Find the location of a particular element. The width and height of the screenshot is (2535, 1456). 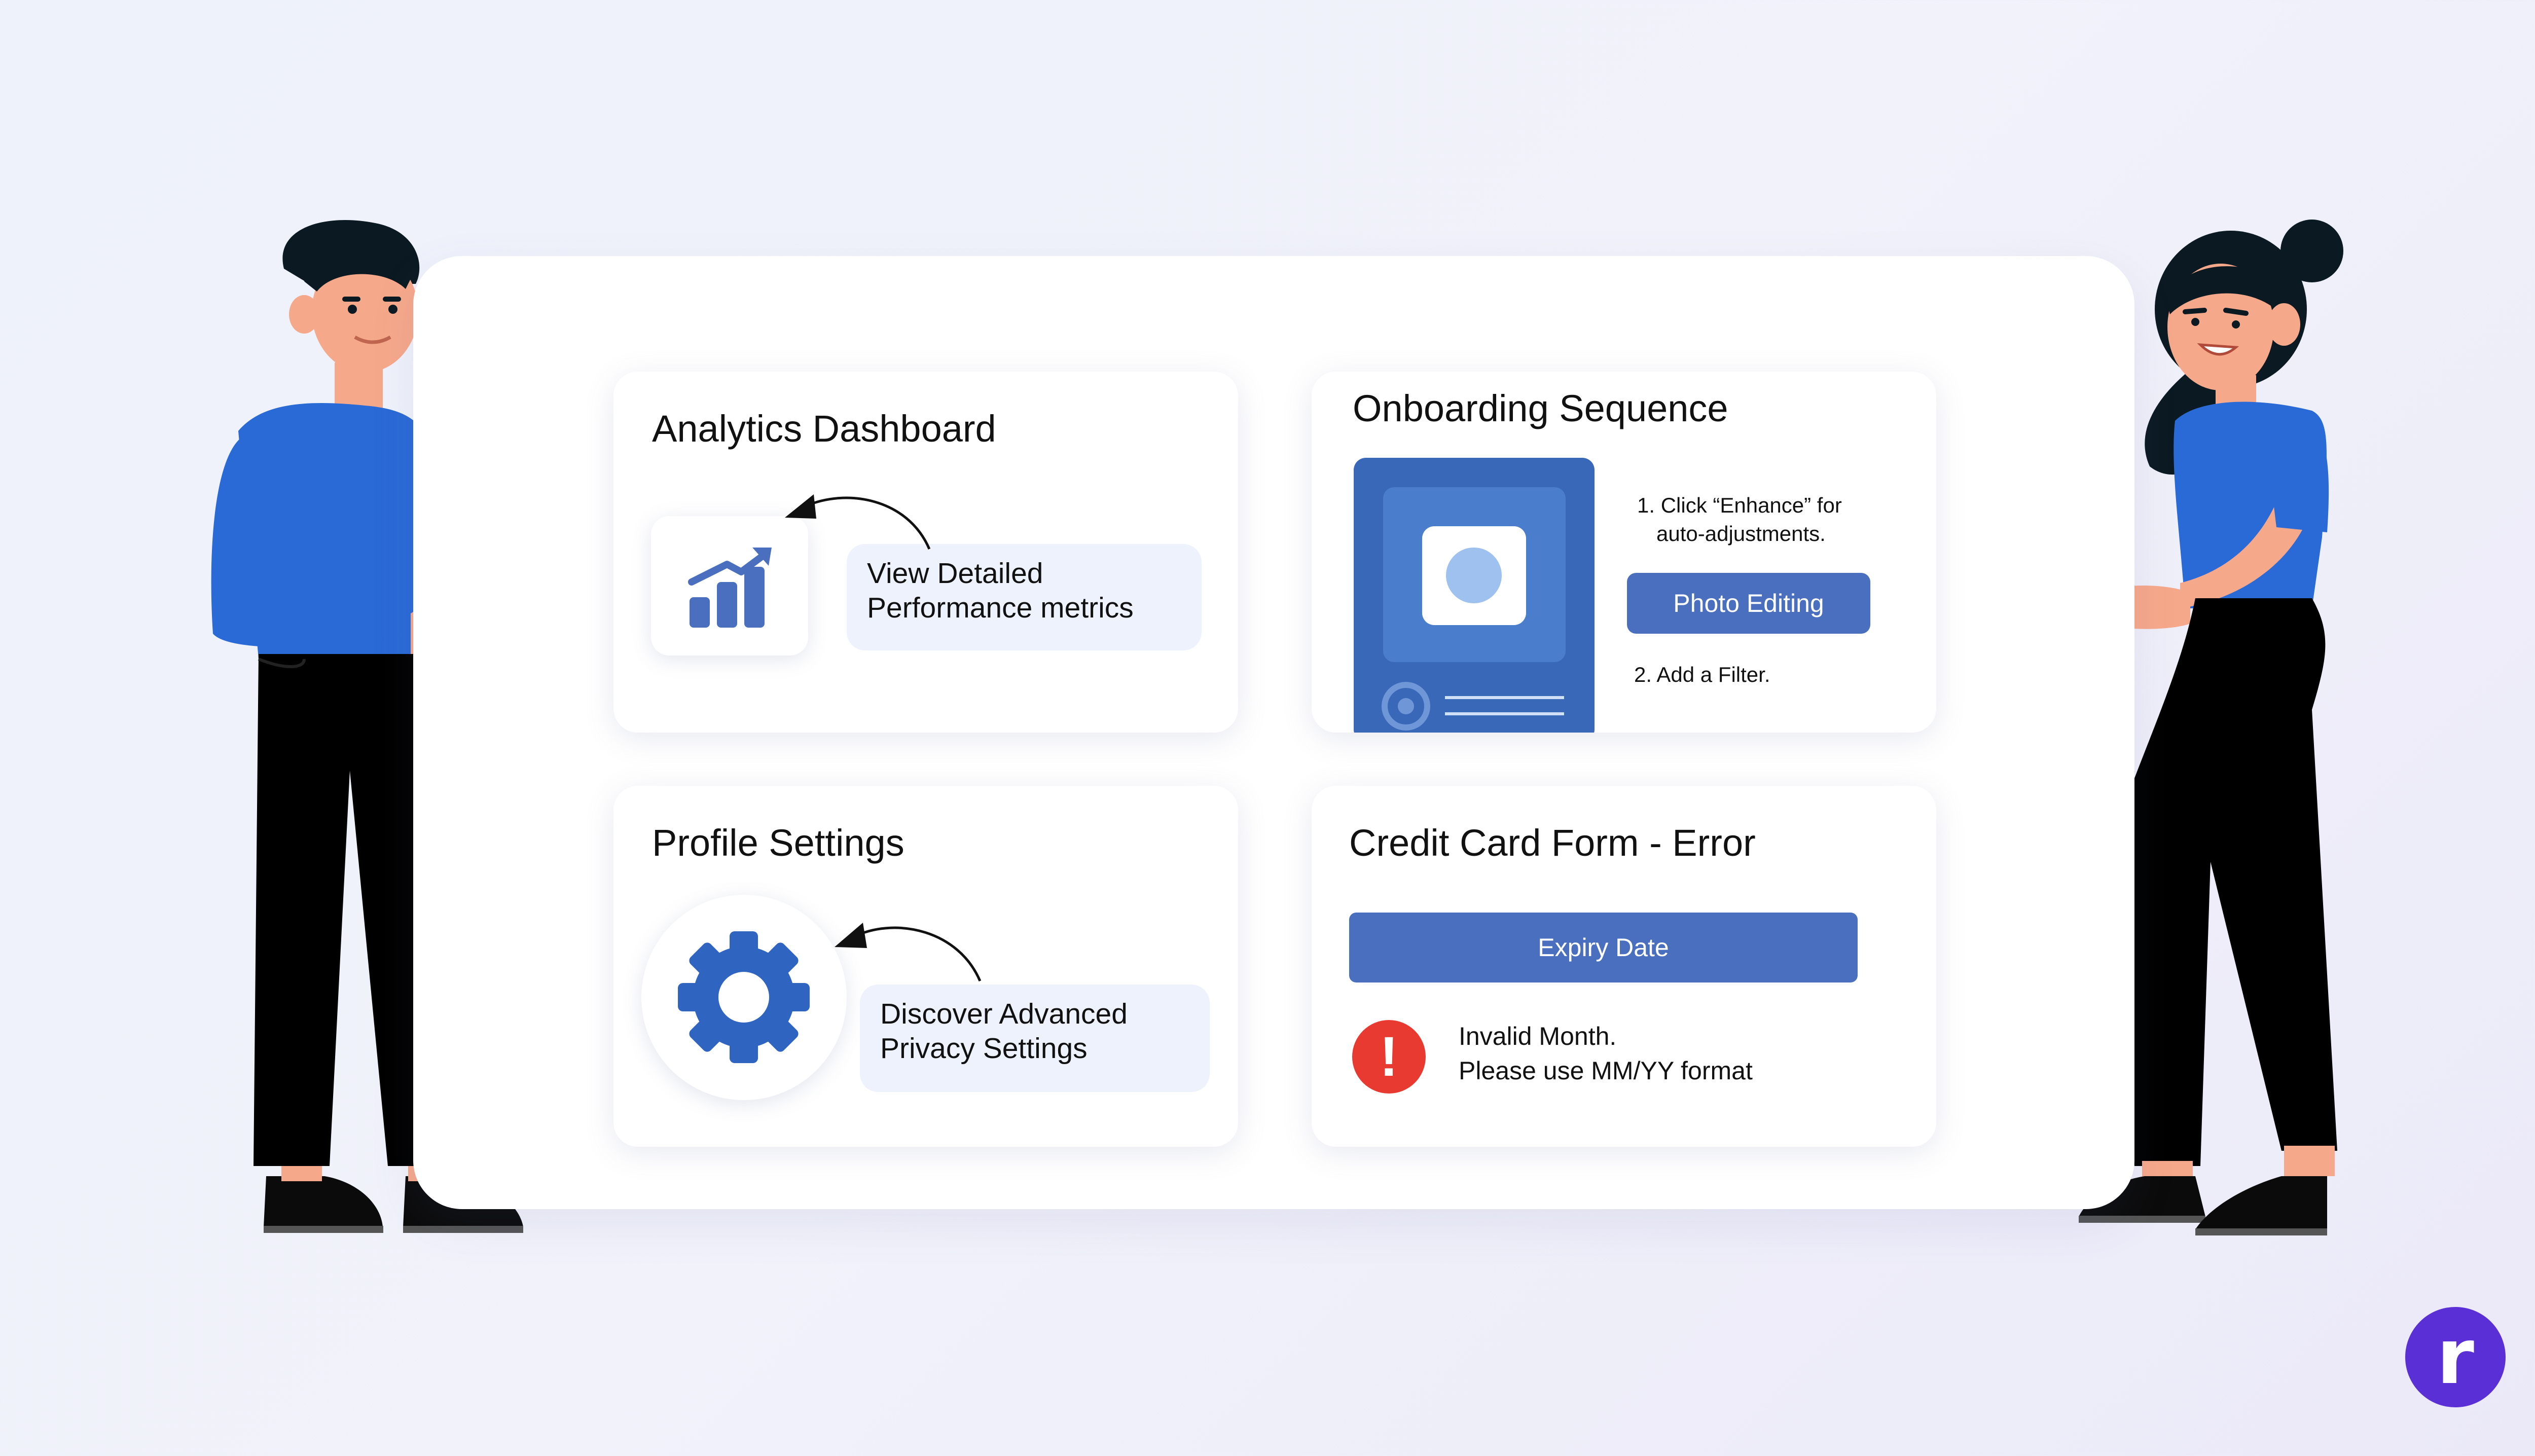

callout-line: Privacy Settings is located at coordinates (984, 1048).